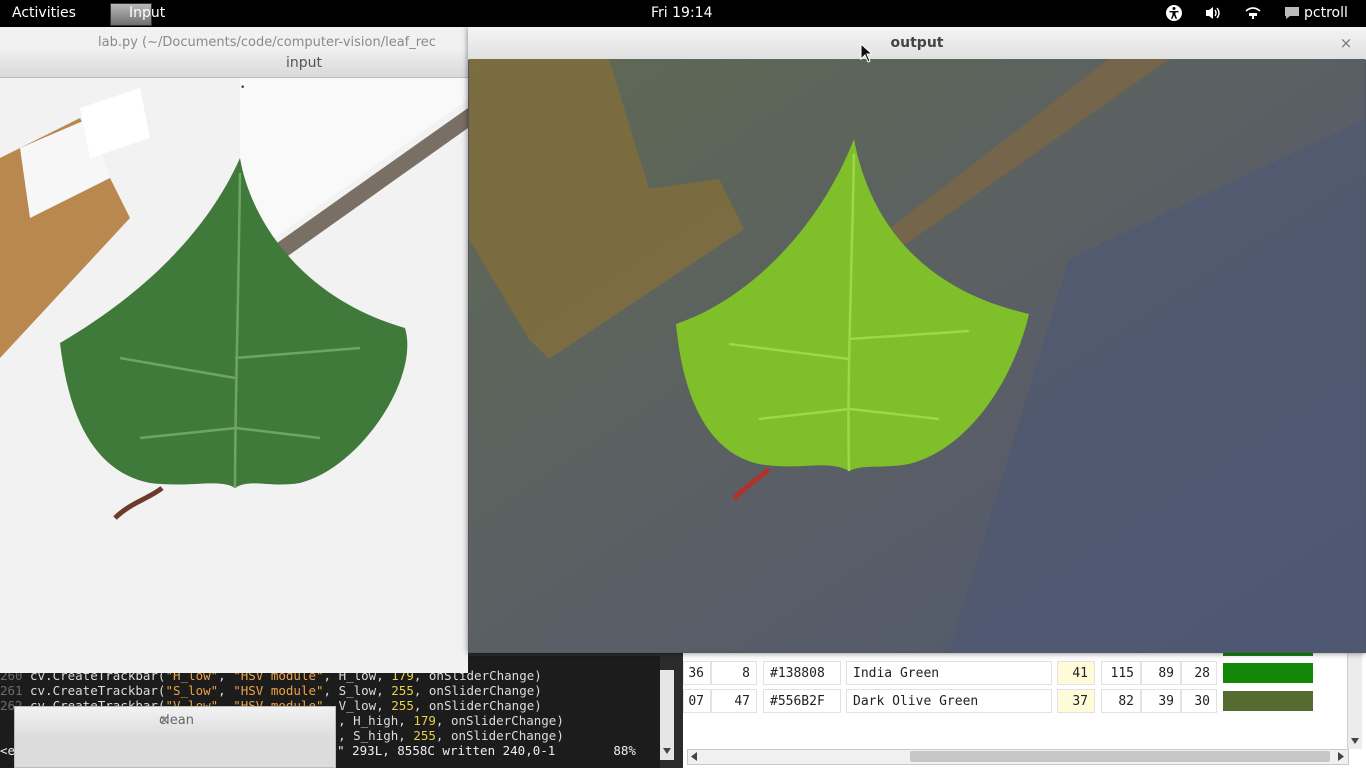  What do you see at coordinates (697, 673) in the screenshot?
I see `table-cell: 36` at bounding box center [697, 673].